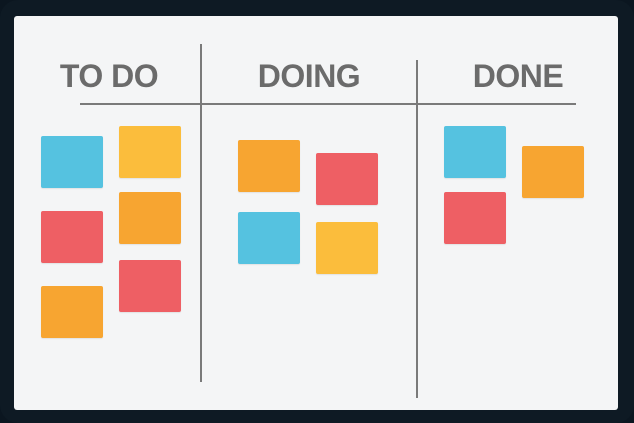 The width and height of the screenshot is (634, 423). Describe the element at coordinates (518, 76) in the screenshot. I see `column-heading-done: DONE` at that location.